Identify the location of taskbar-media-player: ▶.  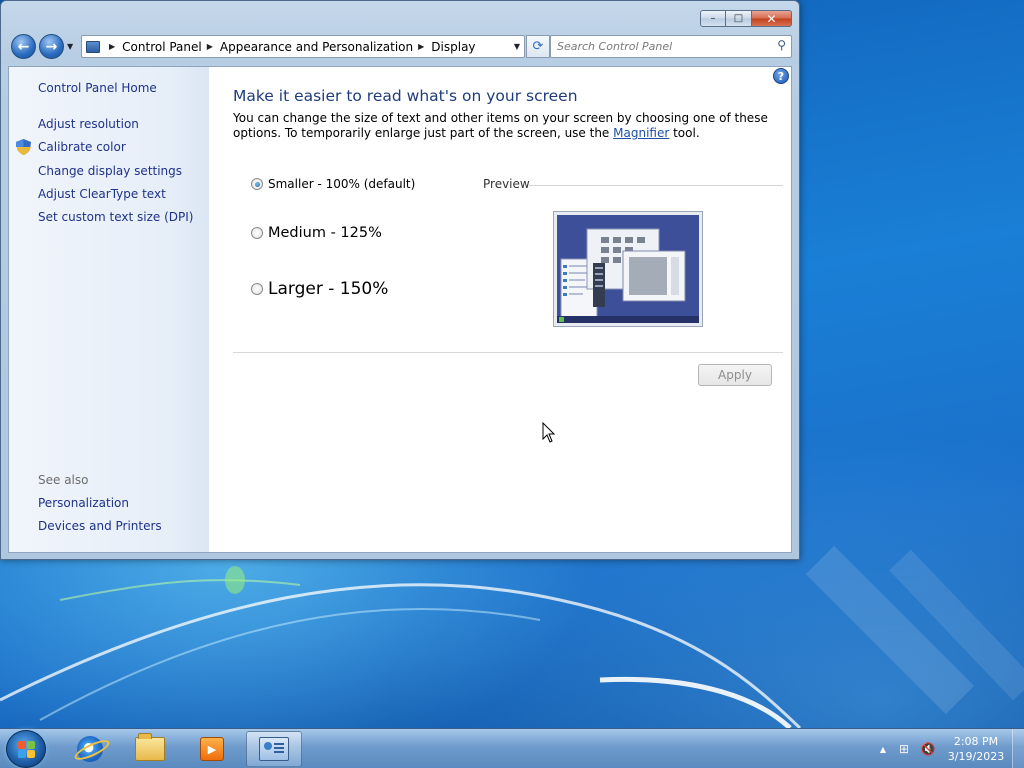
(212, 749).